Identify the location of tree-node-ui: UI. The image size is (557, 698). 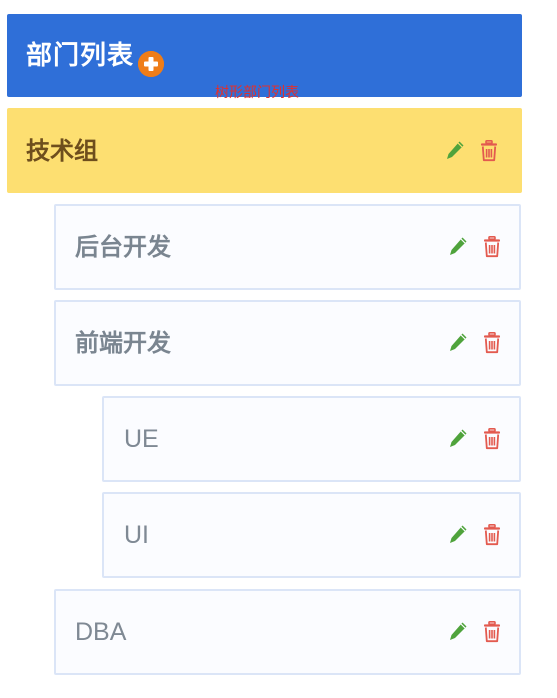
(311, 535).